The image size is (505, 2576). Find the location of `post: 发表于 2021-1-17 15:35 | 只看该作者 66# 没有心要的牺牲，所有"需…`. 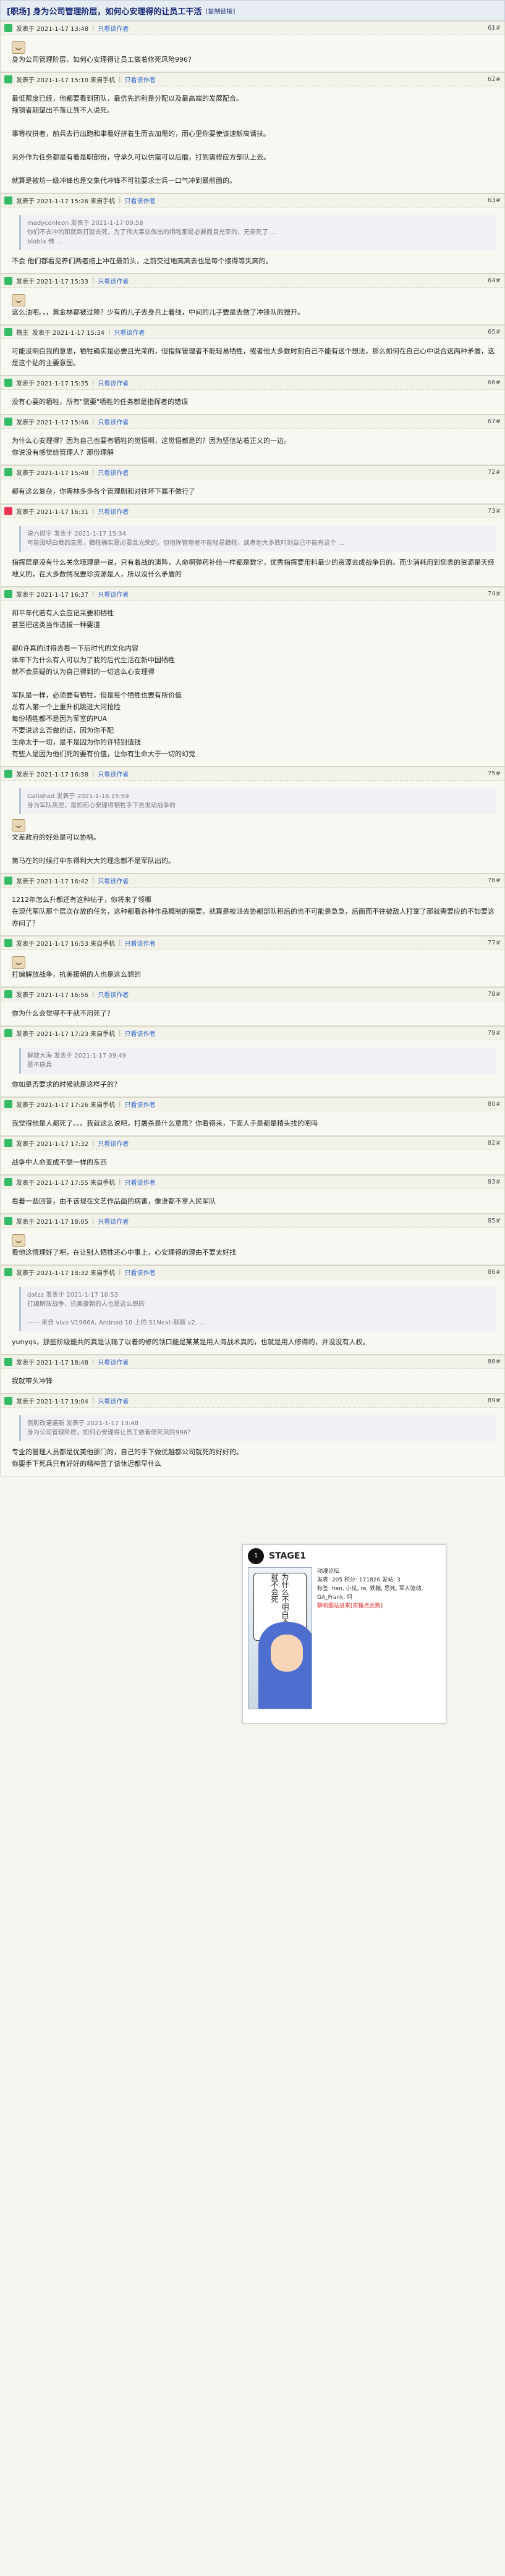

post: 发表于 2021-1-17 15:35 | 只看该作者 66# 没有心要的牺牲，所有"需… is located at coordinates (252, 395).